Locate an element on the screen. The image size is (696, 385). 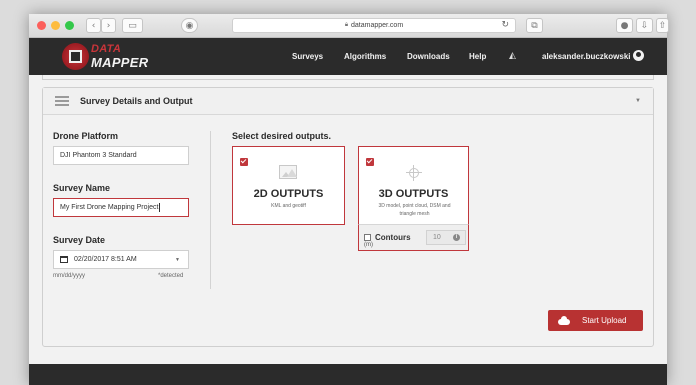
zoom-window-button is located at coordinates (69, 25).